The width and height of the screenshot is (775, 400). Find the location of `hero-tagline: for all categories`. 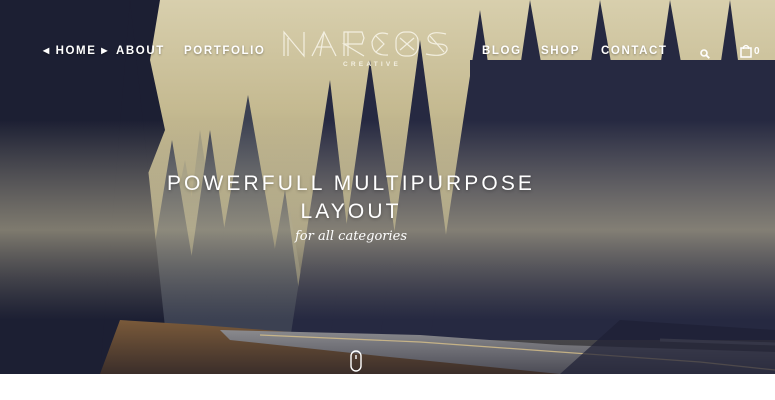

hero-tagline: for all categories is located at coordinates (351, 236).